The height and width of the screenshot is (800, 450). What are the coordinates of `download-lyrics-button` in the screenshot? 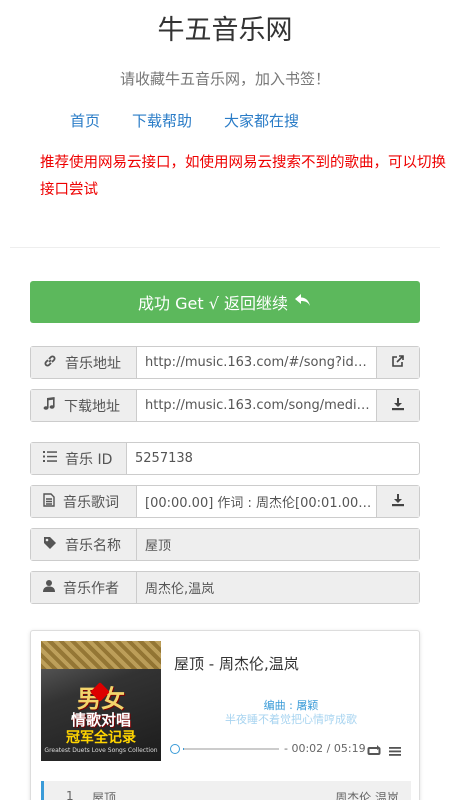 It's located at (397, 501).